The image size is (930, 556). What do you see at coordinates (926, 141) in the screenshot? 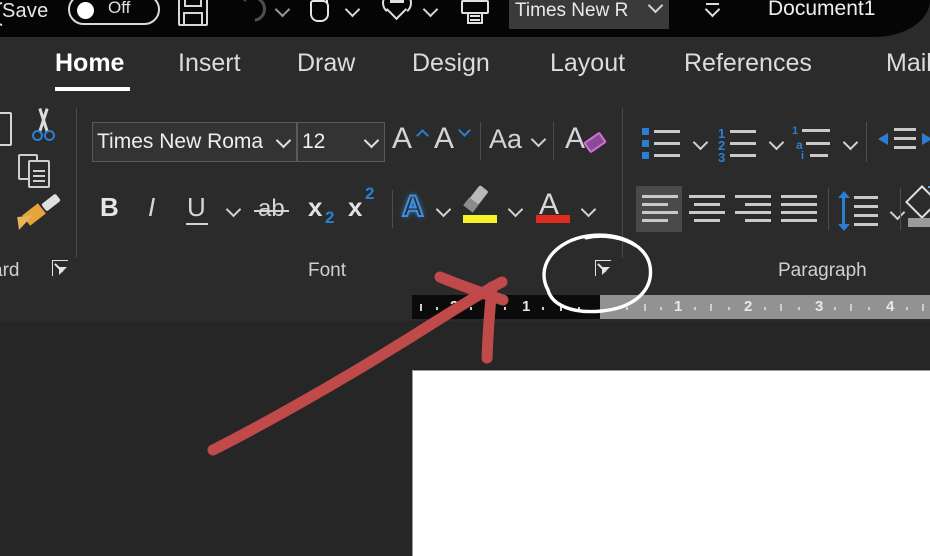
I see `increase-indent-button` at bounding box center [926, 141].